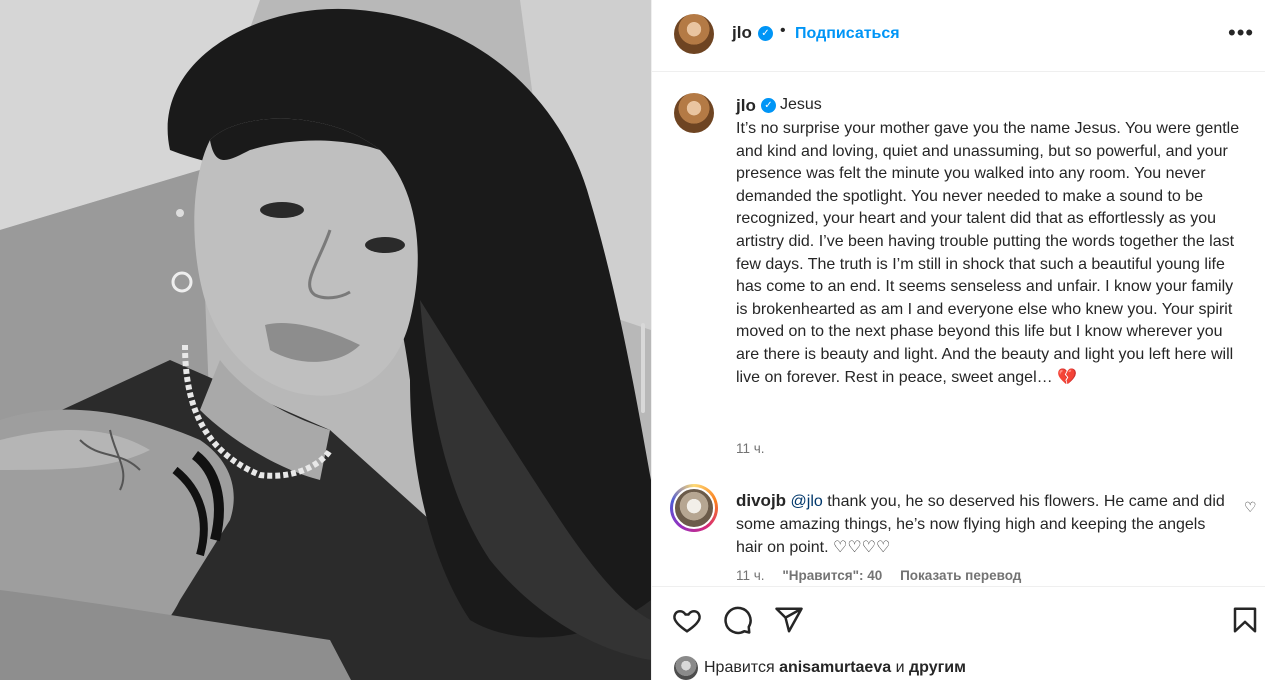  I want to click on follow-button: Подписаться, so click(847, 34).